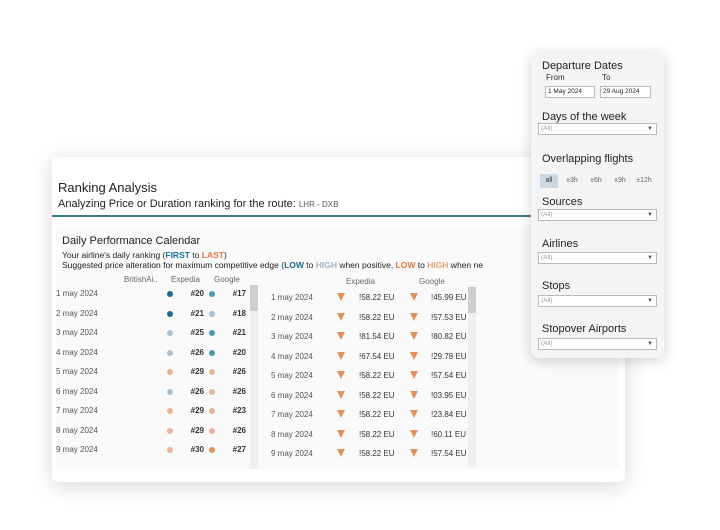 The image size is (720, 530). What do you see at coordinates (584, 117) in the screenshot?
I see `days-of-week-title: Days of the week` at bounding box center [584, 117].